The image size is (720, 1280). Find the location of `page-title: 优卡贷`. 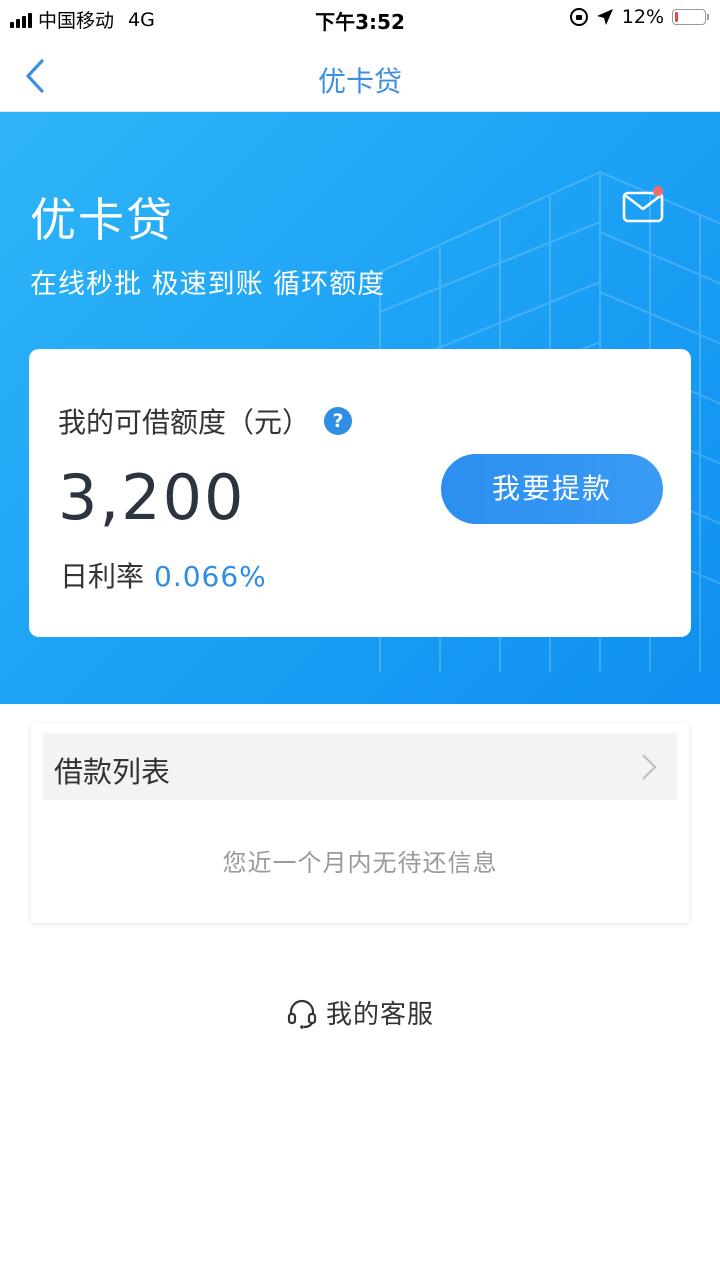

page-title: 优卡贷 is located at coordinates (359, 81).